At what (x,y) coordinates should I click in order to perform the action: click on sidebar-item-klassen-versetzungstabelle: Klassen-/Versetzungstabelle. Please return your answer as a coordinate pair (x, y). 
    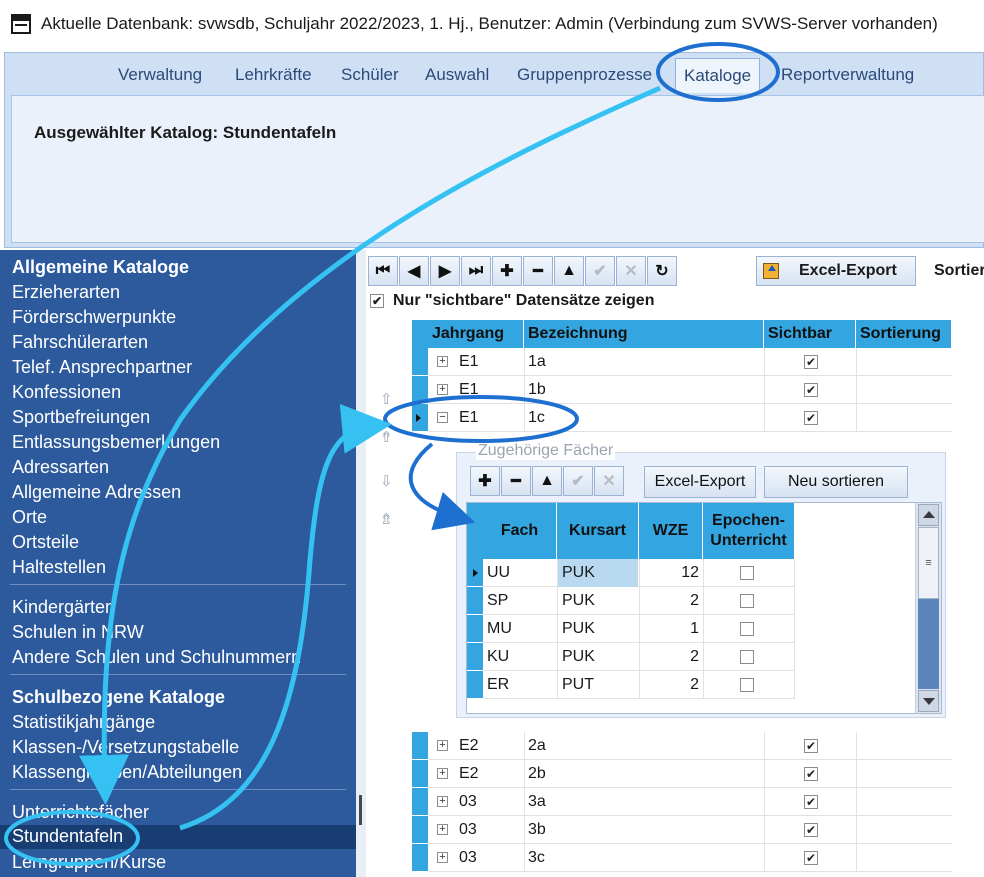
    Looking at the image, I should click on (125, 747).